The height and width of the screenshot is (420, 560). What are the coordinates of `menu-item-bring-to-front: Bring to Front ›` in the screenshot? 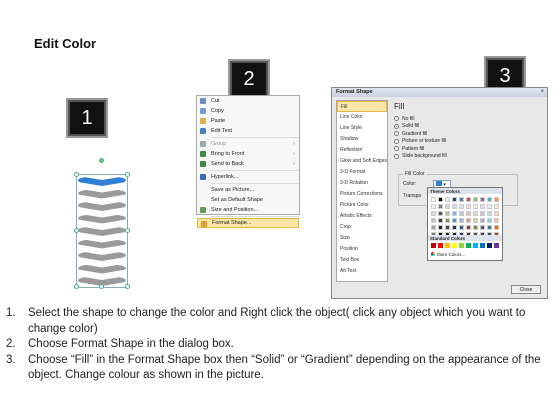 It's located at (248, 154).